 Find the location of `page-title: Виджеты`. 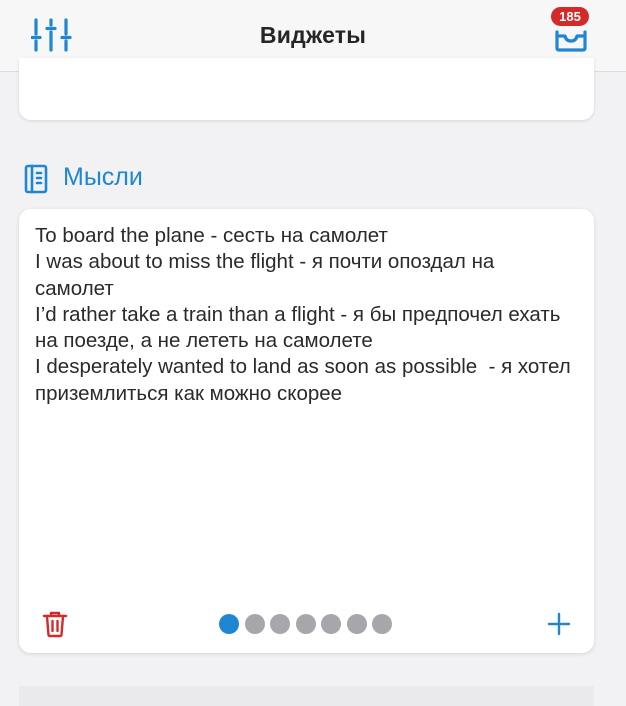

page-title: Виджеты is located at coordinates (313, 35).